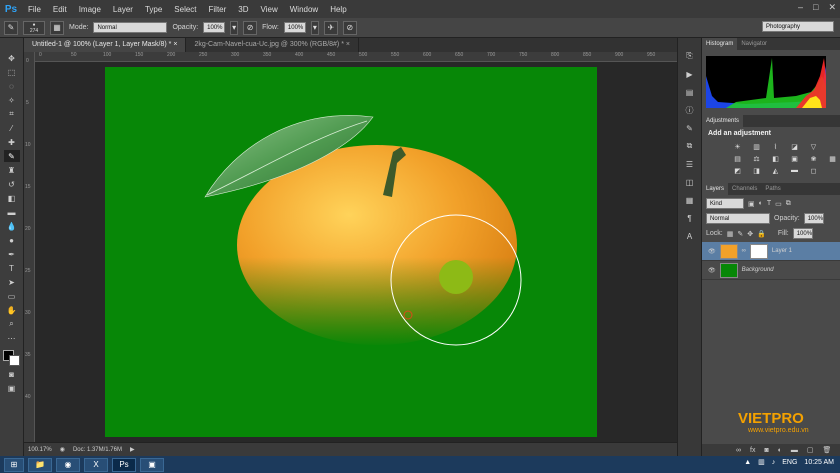 Image resolution: width=840 pixels, height=473 pixels. Describe the element at coordinates (12, 324) in the screenshot. I see `zoom-tool-icon: ⌕` at that location.